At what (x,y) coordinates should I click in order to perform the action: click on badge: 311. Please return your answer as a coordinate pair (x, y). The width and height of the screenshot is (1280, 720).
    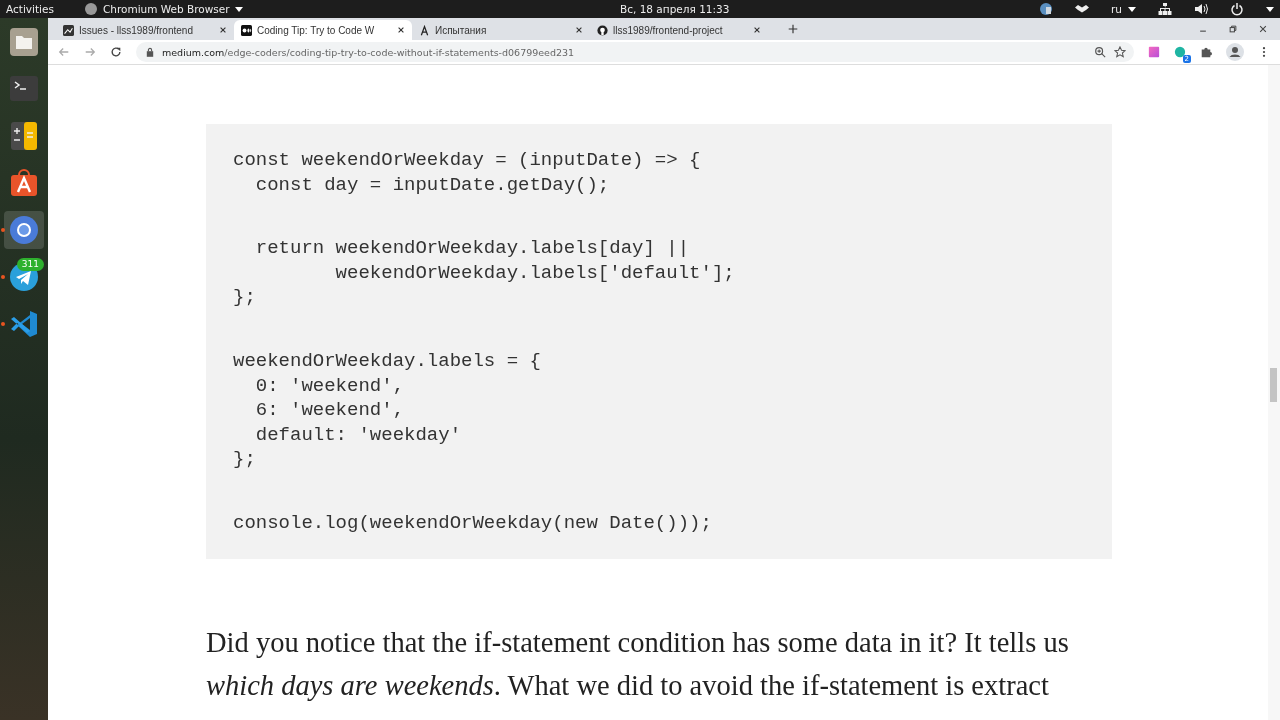
    Looking at the image, I should click on (30, 264).